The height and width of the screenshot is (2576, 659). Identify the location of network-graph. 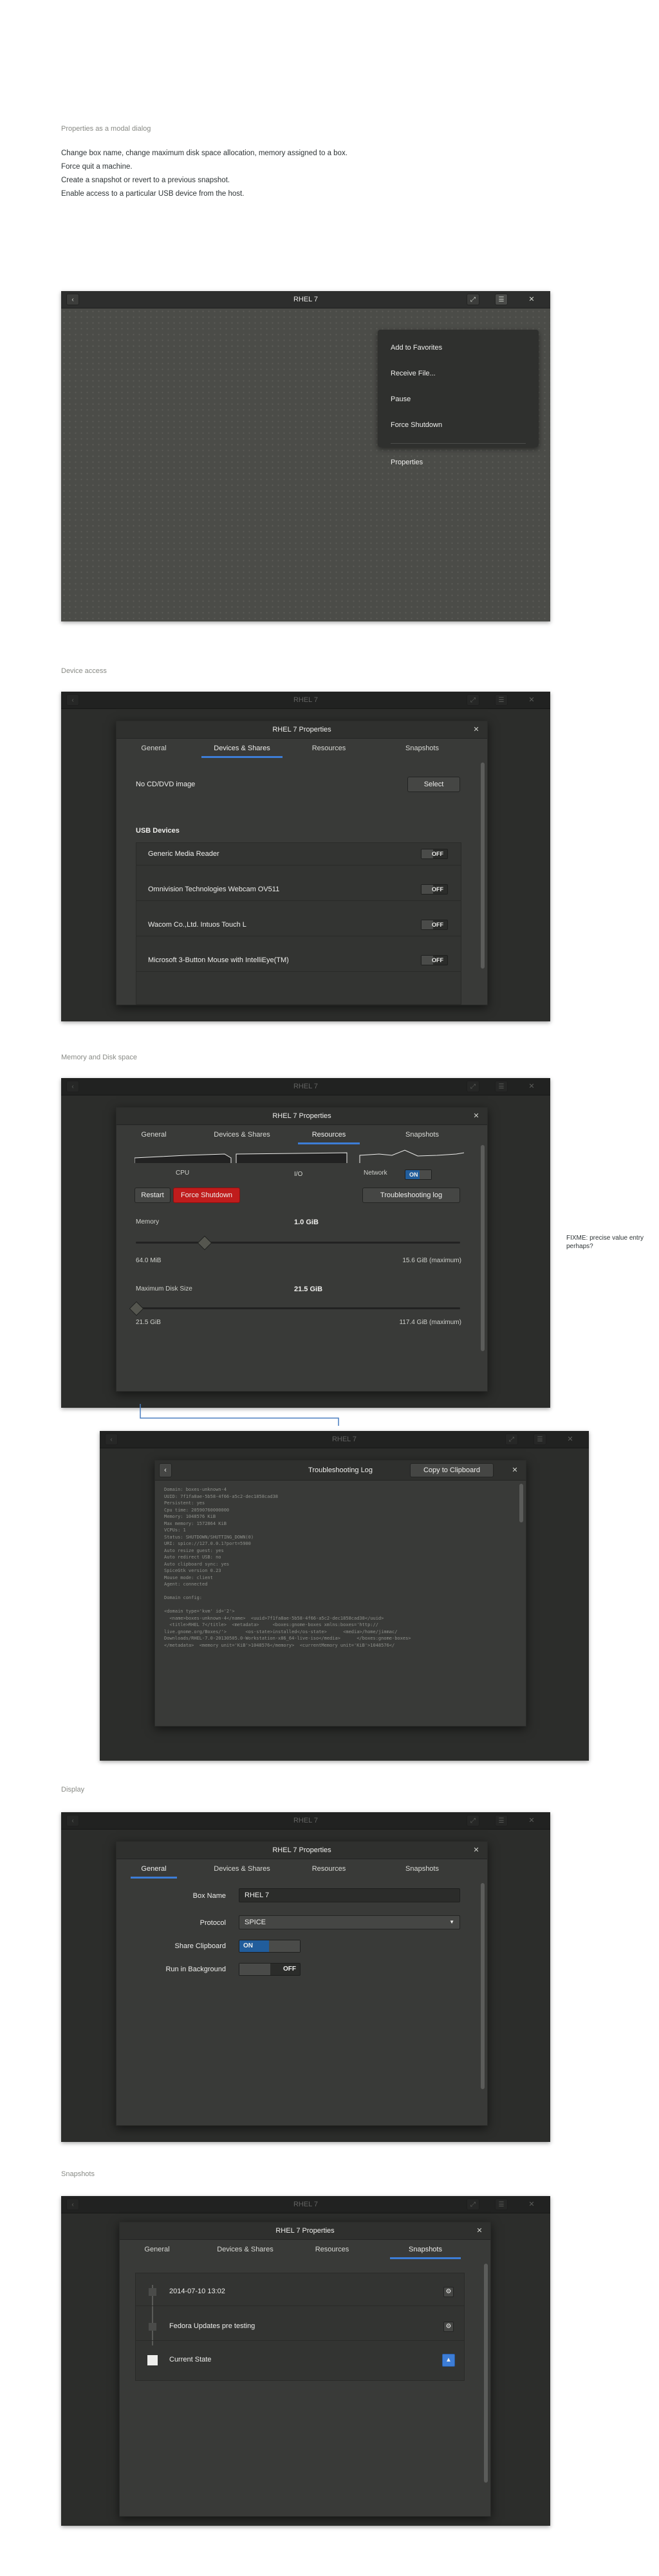
(411, 1157).